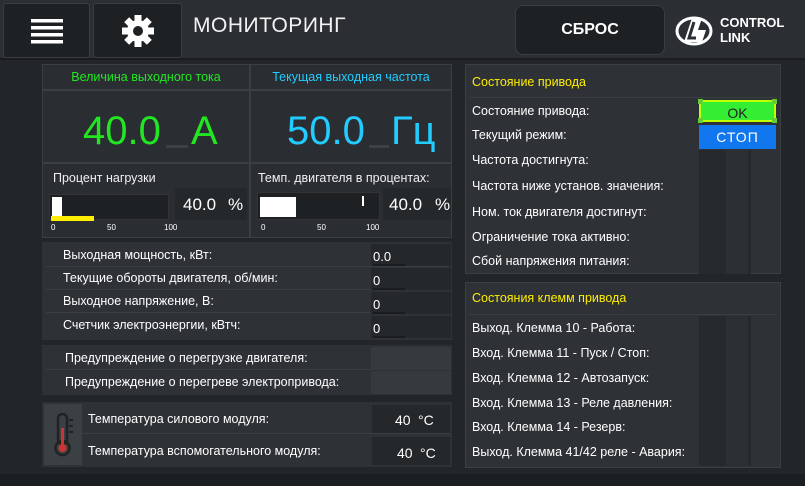 The width and height of the screenshot is (805, 486). What do you see at coordinates (122, 131) in the screenshot?
I see `current-value: 40.0` at bounding box center [122, 131].